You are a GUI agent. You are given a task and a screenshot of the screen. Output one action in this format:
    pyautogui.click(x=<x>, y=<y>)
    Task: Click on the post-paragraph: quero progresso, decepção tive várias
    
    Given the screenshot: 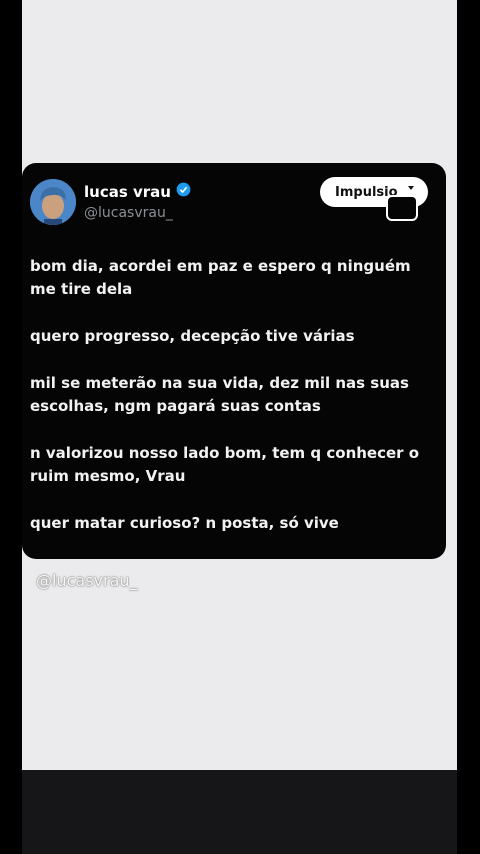 What is the action you would take?
    pyautogui.click(x=192, y=336)
    